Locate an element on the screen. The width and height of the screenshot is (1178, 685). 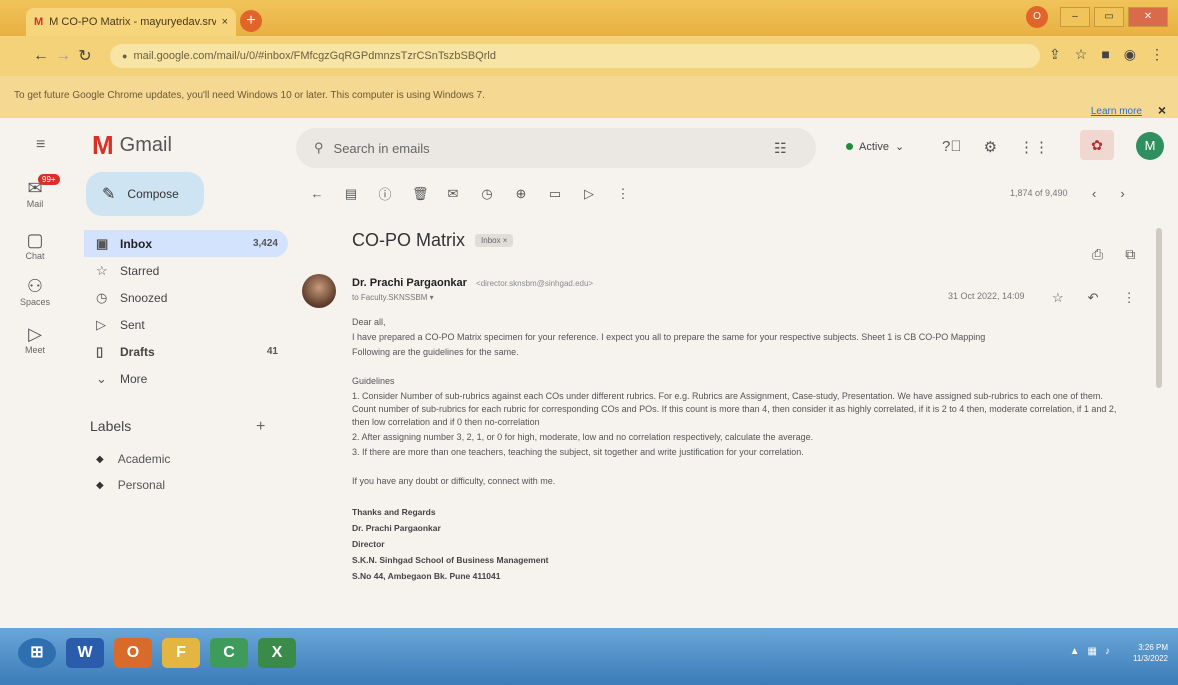
nav-label: Snoozed is located at coordinates (144, 297).